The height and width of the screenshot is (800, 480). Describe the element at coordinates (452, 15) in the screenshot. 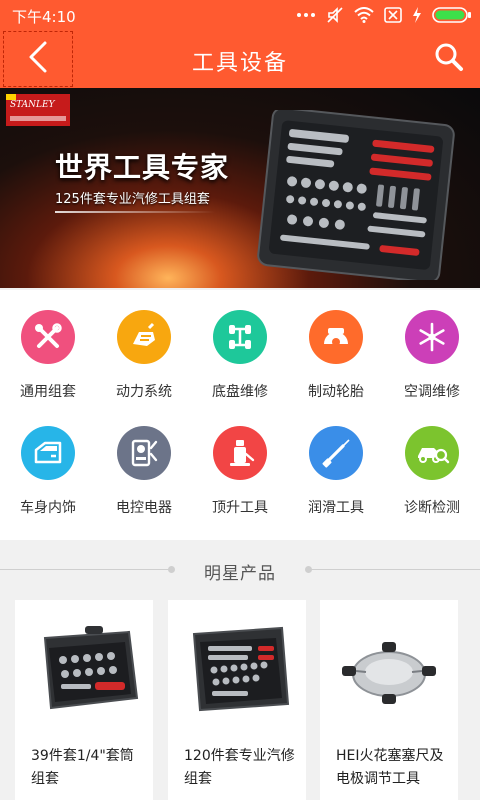

I see `battery-icon` at that location.